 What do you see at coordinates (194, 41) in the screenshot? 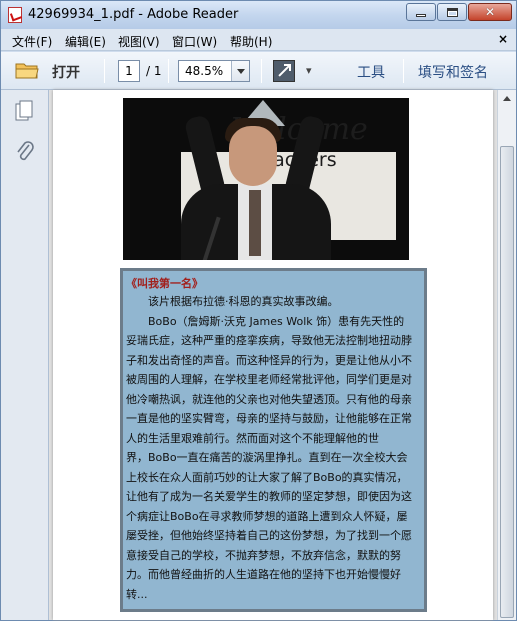
I see `menu-window: 窗口(W)` at bounding box center [194, 41].